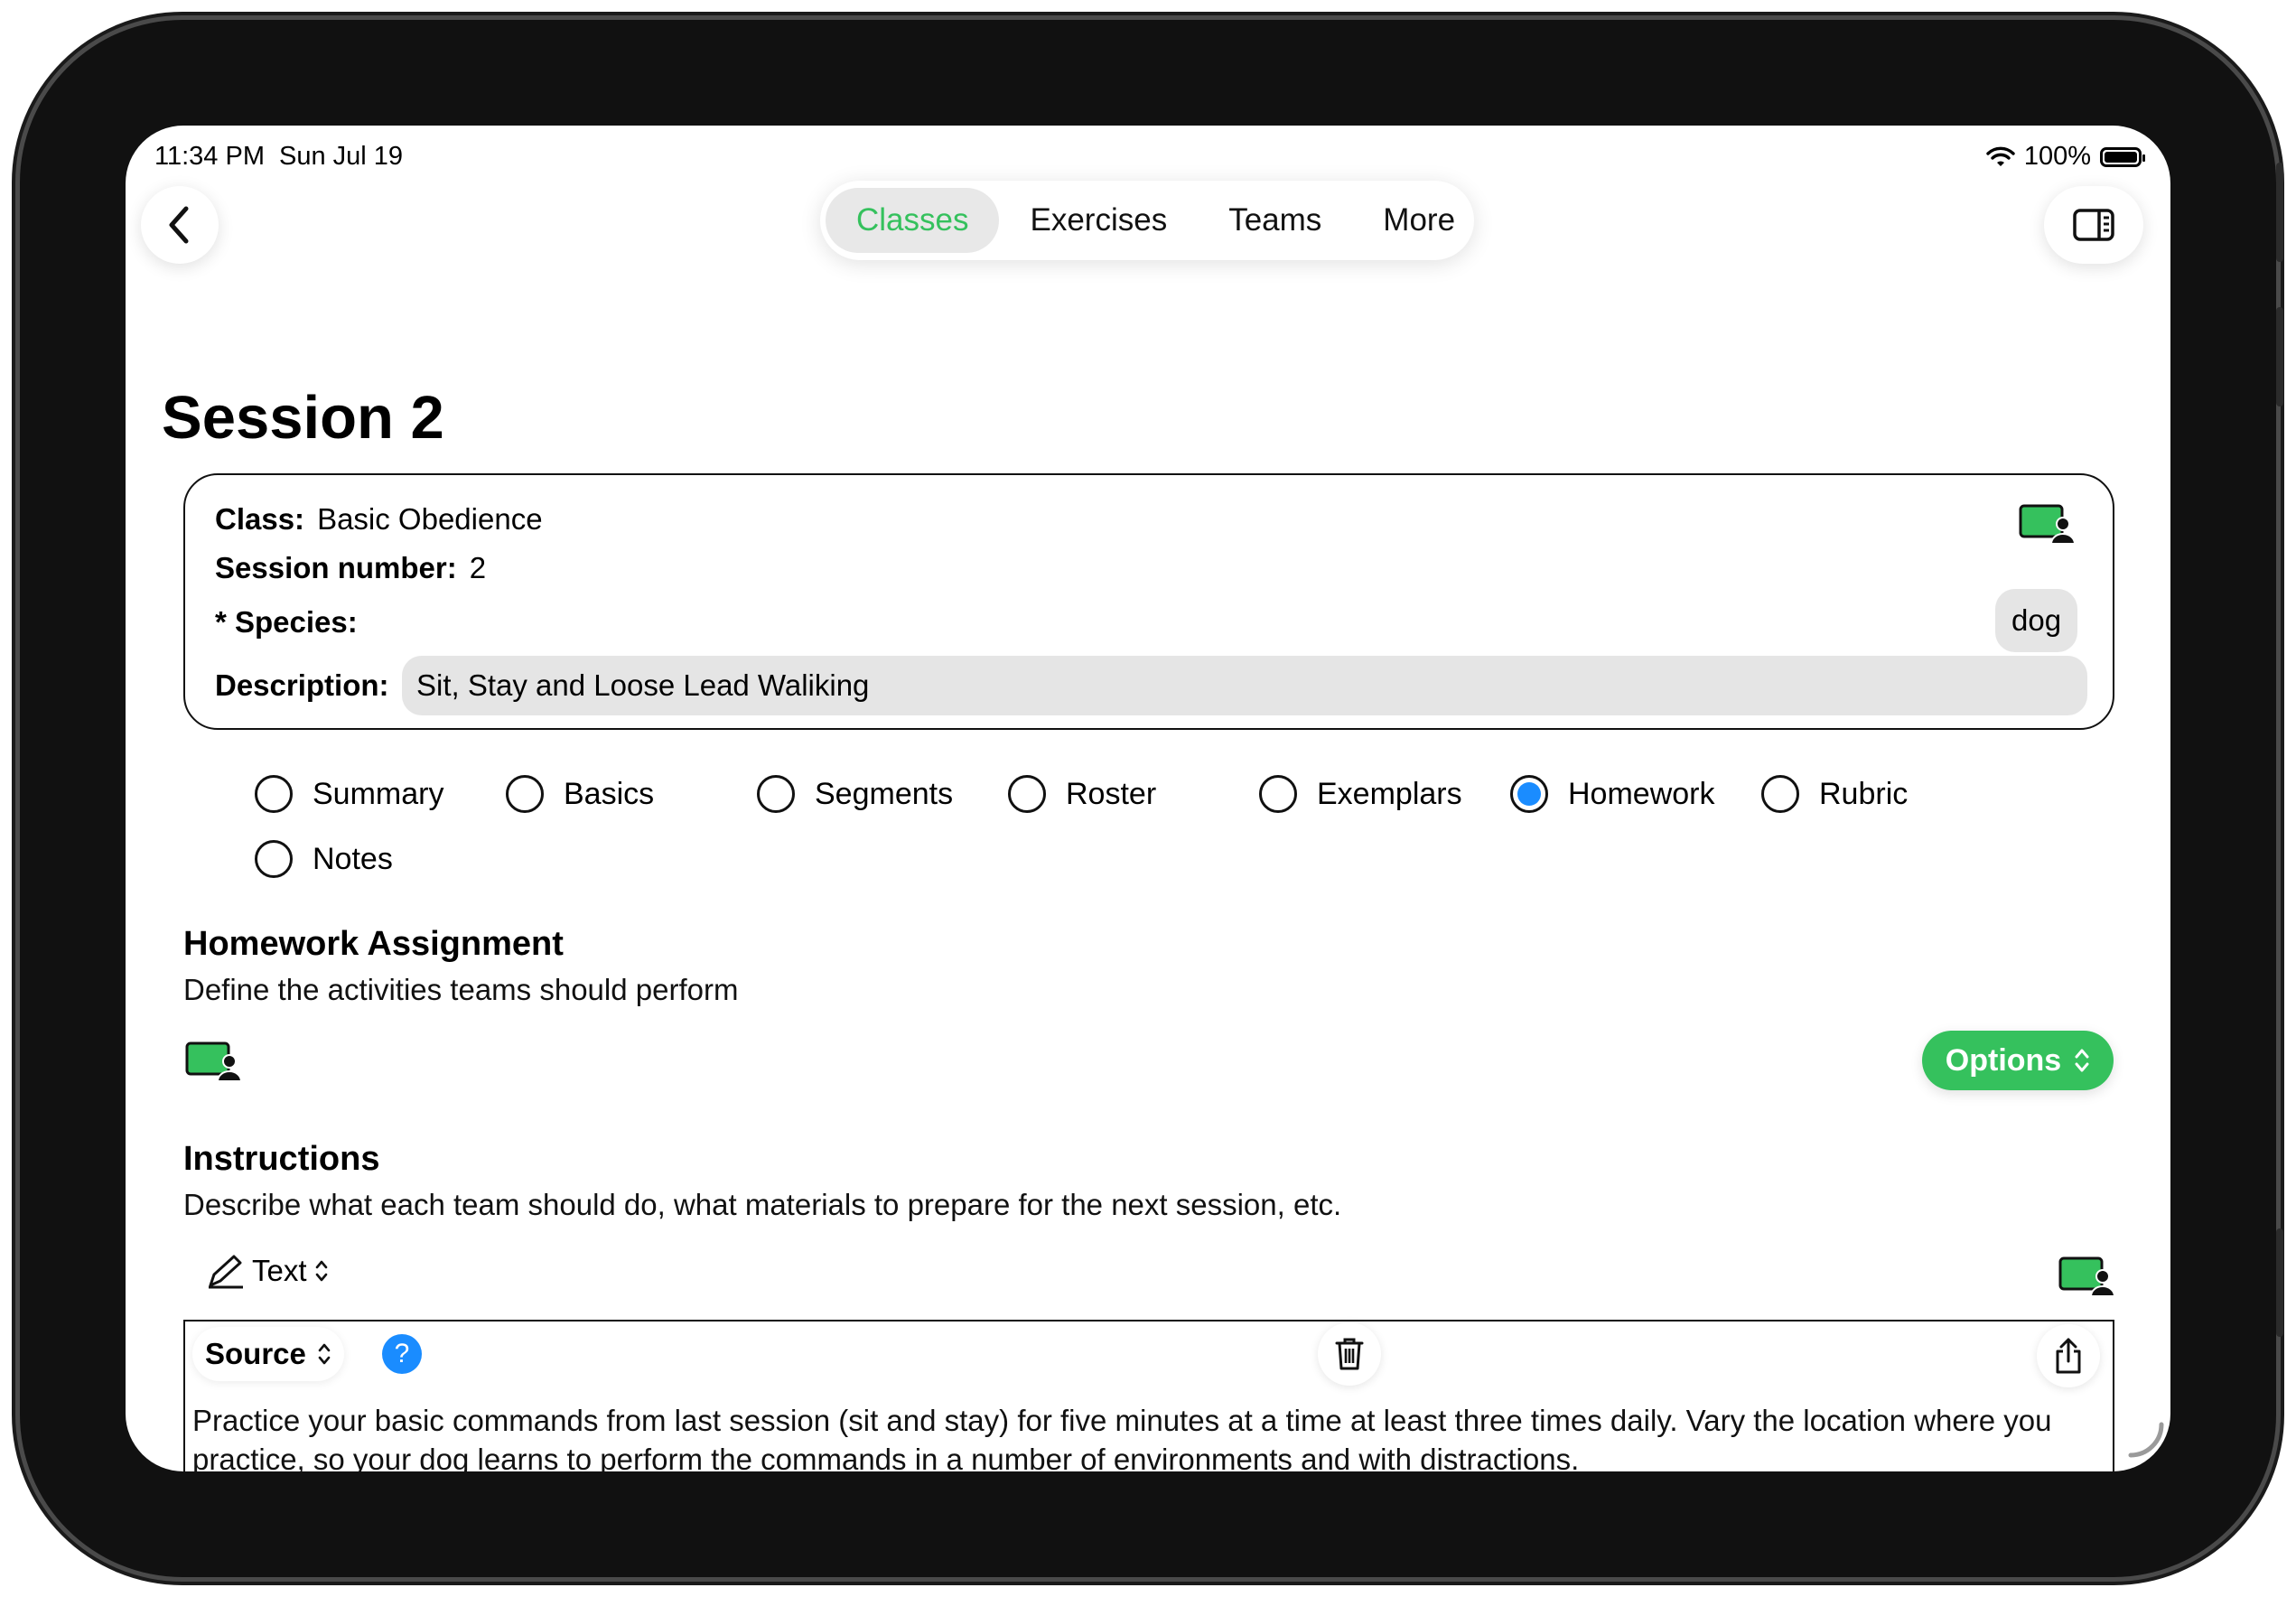  Describe the element at coordinates (287, 622) in the screenshot. I see `species-label: * Species:` at that location.